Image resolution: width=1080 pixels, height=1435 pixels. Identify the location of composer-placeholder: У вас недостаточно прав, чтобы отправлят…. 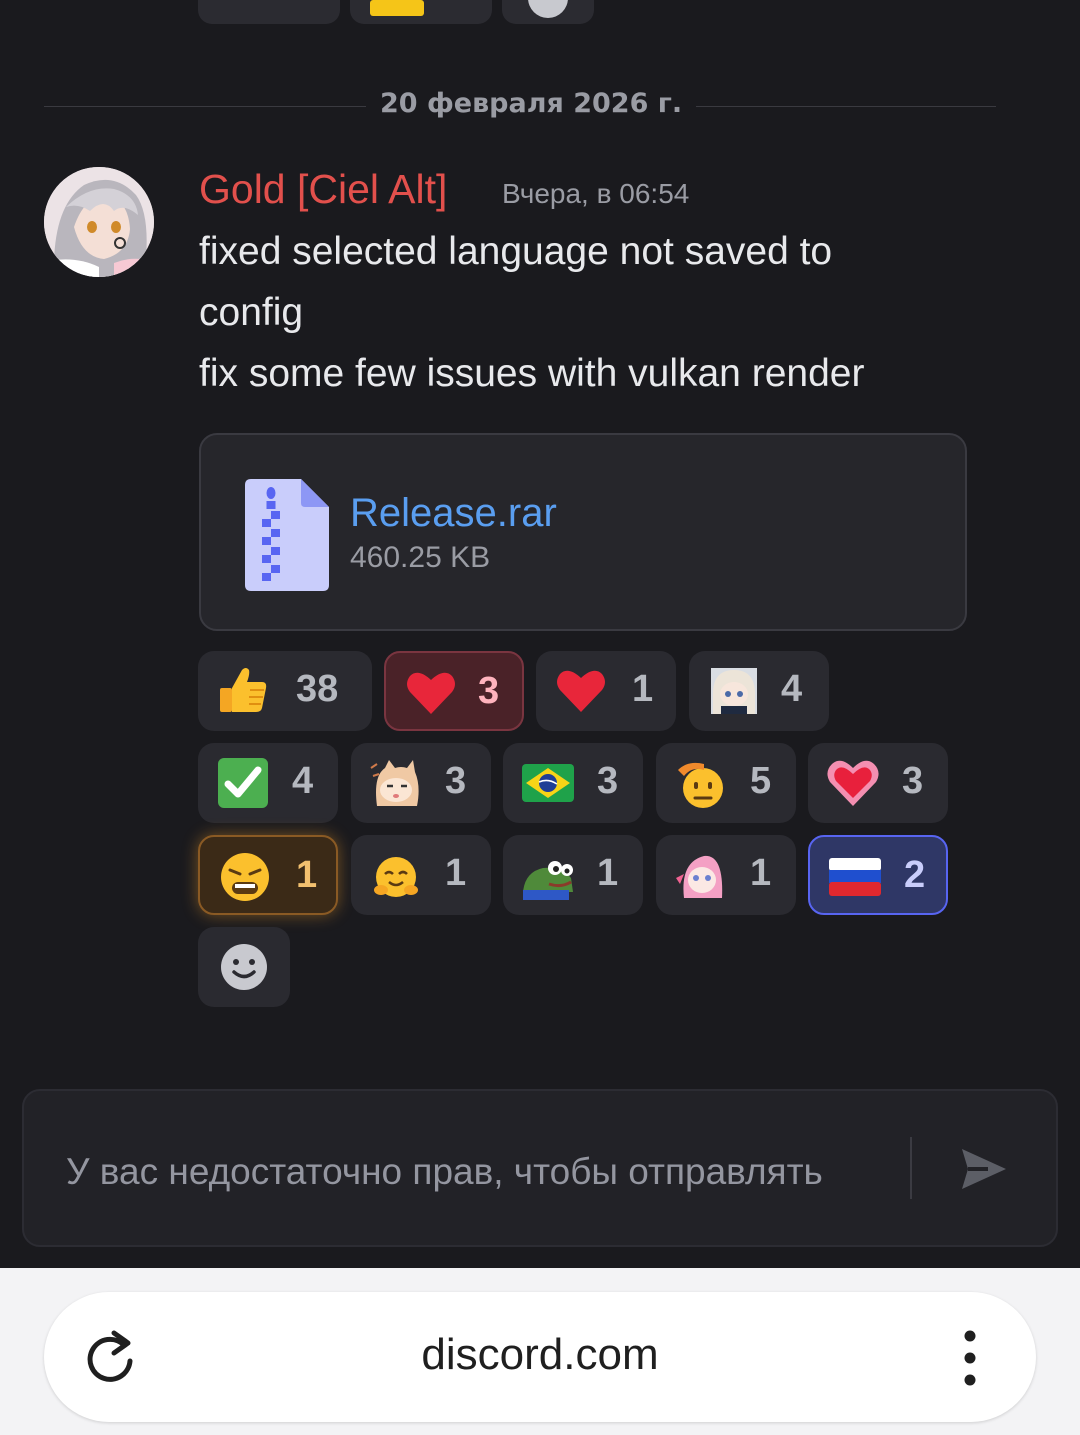
(444, 1171).